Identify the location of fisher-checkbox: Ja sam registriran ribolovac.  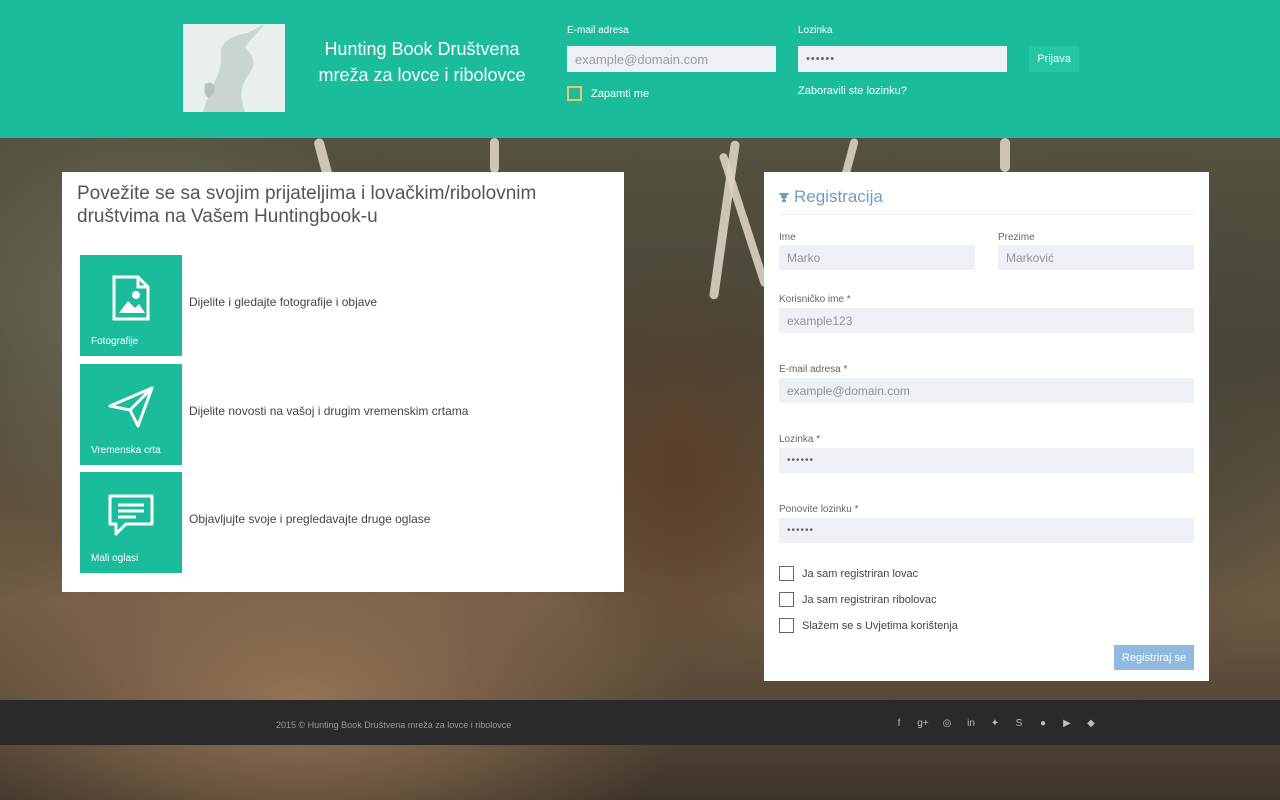
(858, 599).